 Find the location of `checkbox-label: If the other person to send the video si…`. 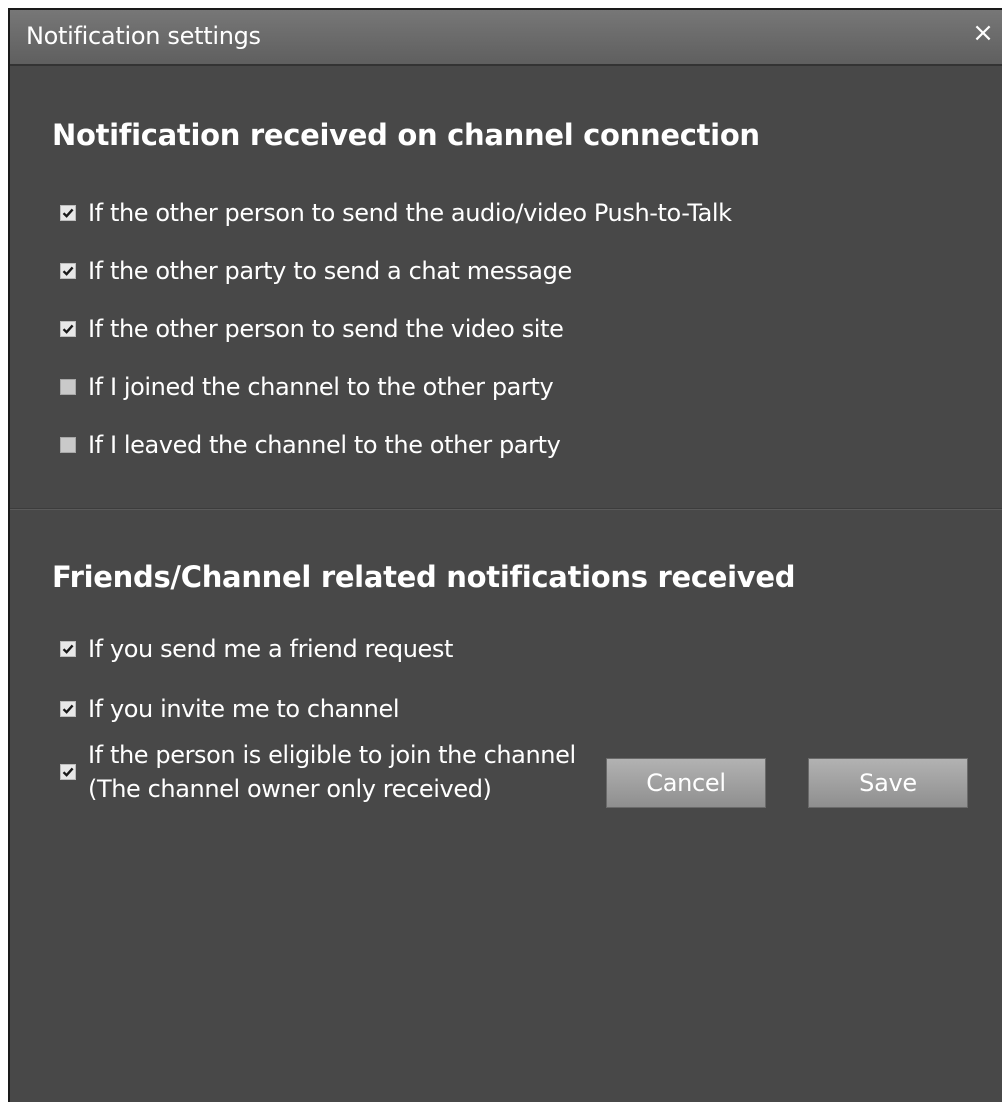

checkbox-label: If the other person to send the video si… is located at coordinates (326, 329).